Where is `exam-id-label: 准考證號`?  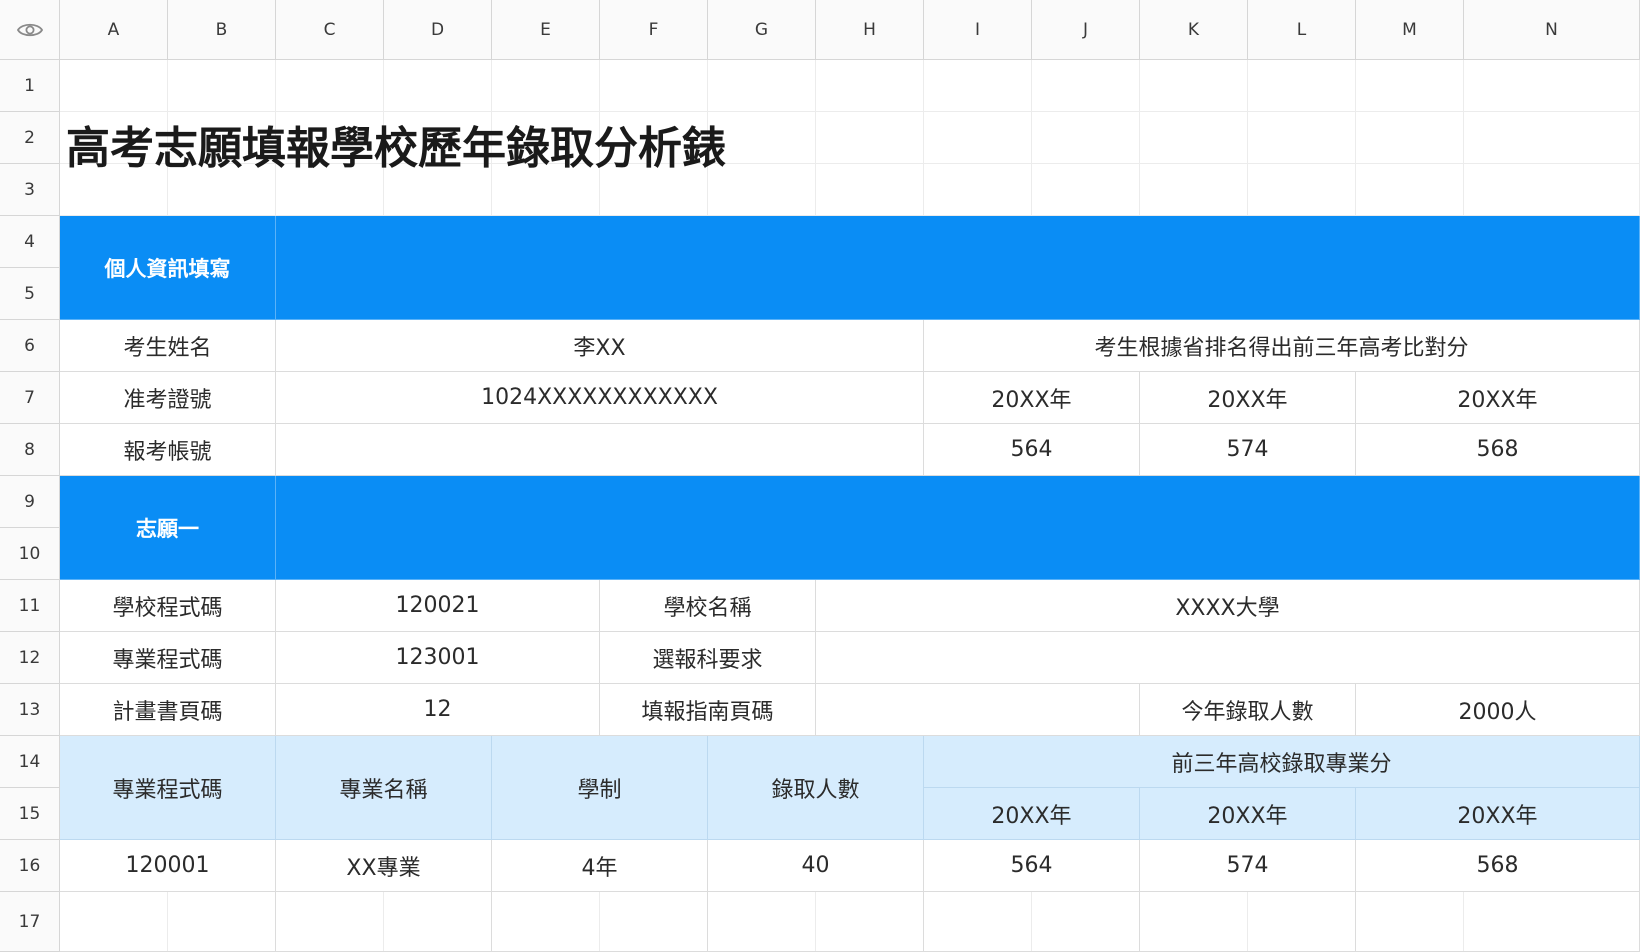 exam-id-label: 准考證號 is located at coordinates (168, 398).